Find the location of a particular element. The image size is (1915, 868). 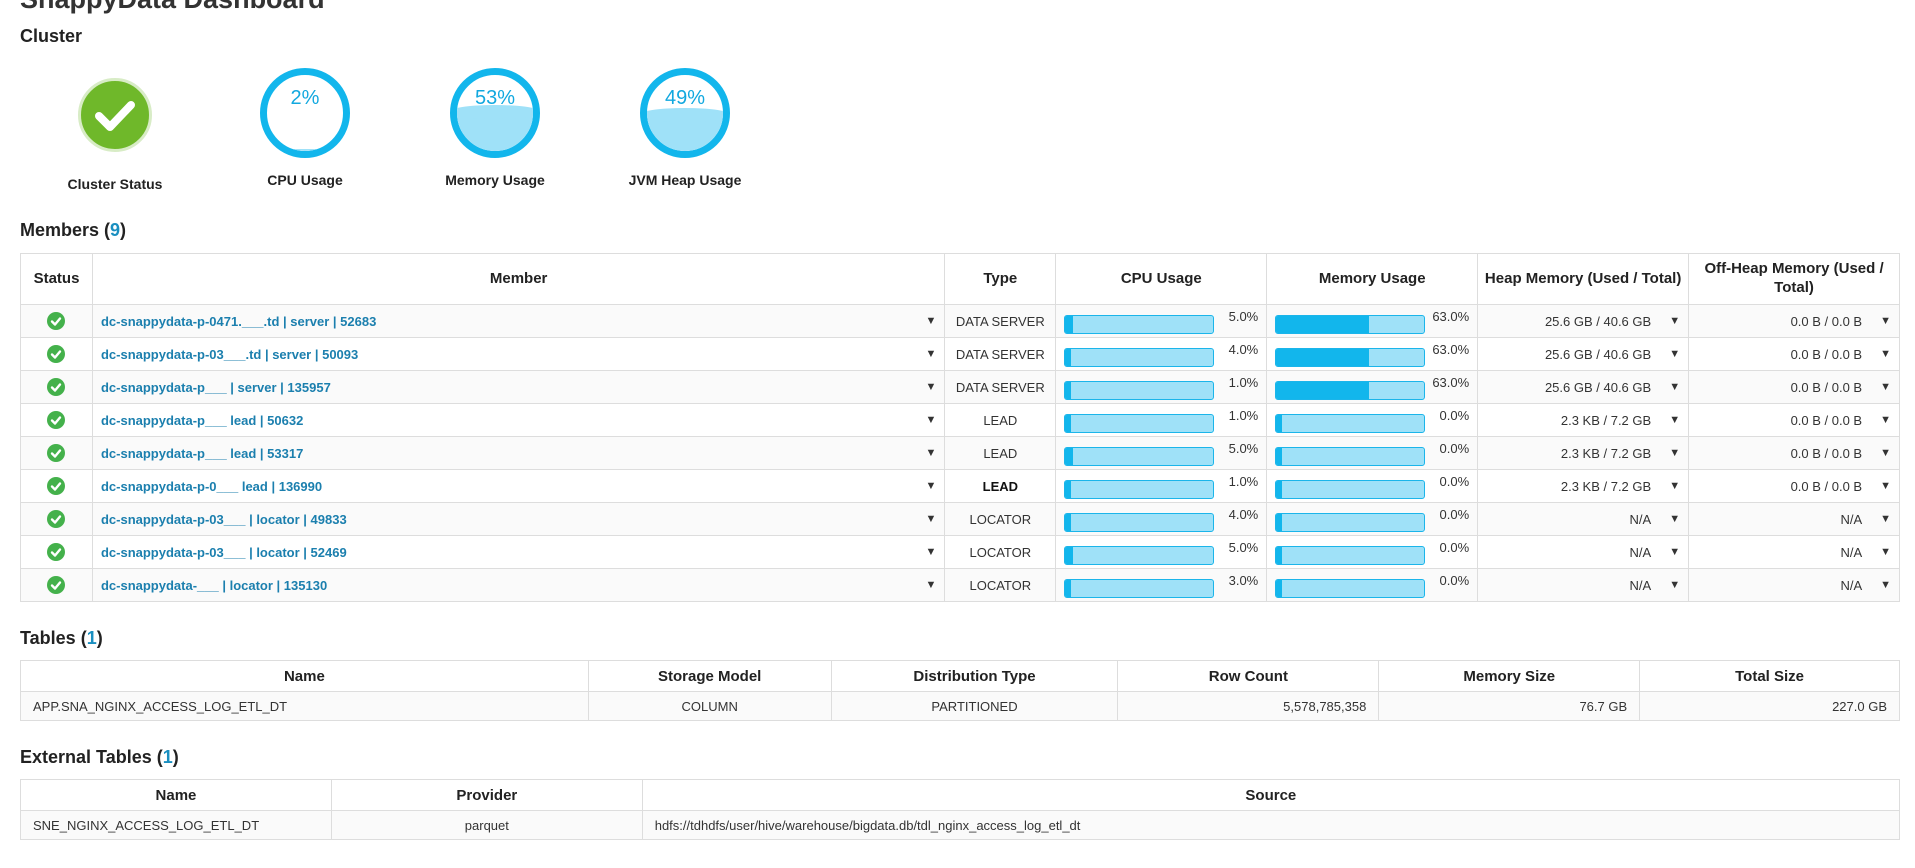

column-header-heap-memory: Heap Memory (Used / Total) is located at coordinates (1583, 279).